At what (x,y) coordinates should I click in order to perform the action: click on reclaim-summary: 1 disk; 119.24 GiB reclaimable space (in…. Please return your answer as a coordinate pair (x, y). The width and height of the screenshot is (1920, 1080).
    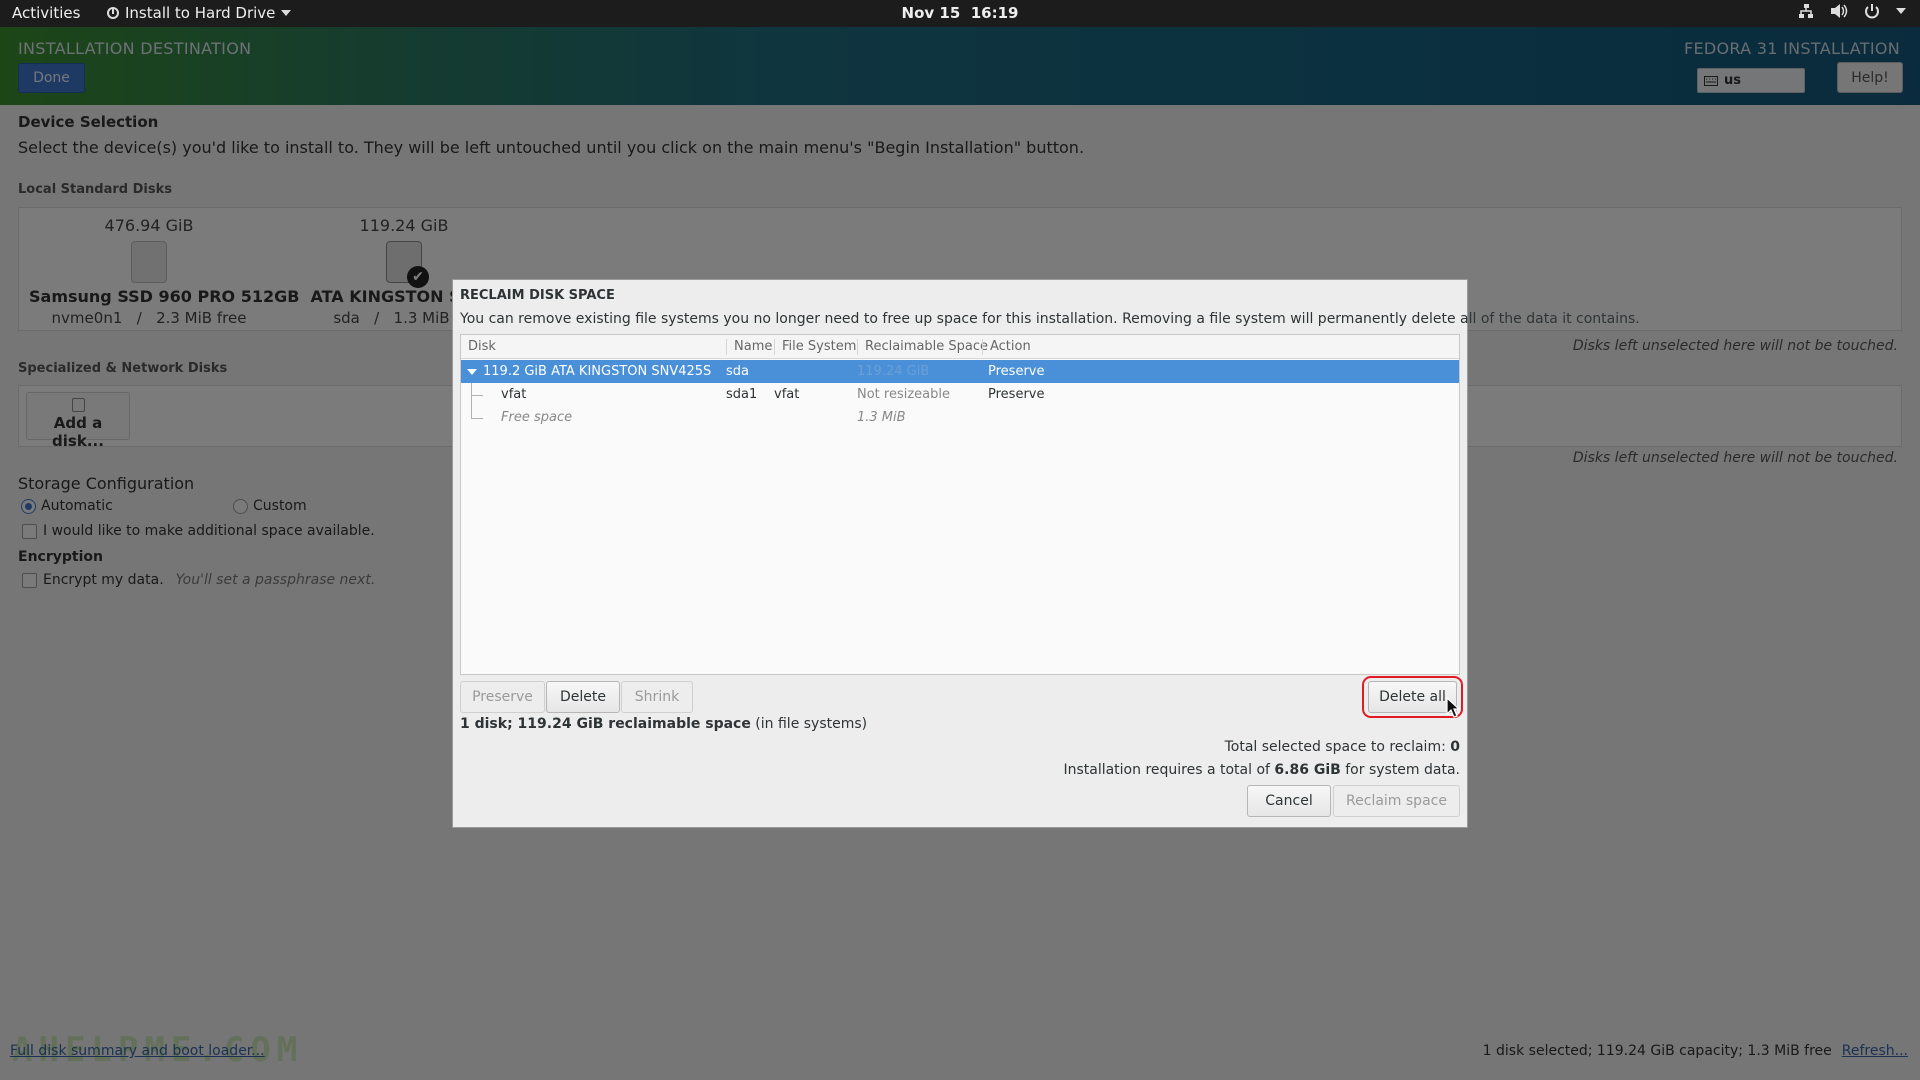
    Looking at the image, I should click on (663, 724).